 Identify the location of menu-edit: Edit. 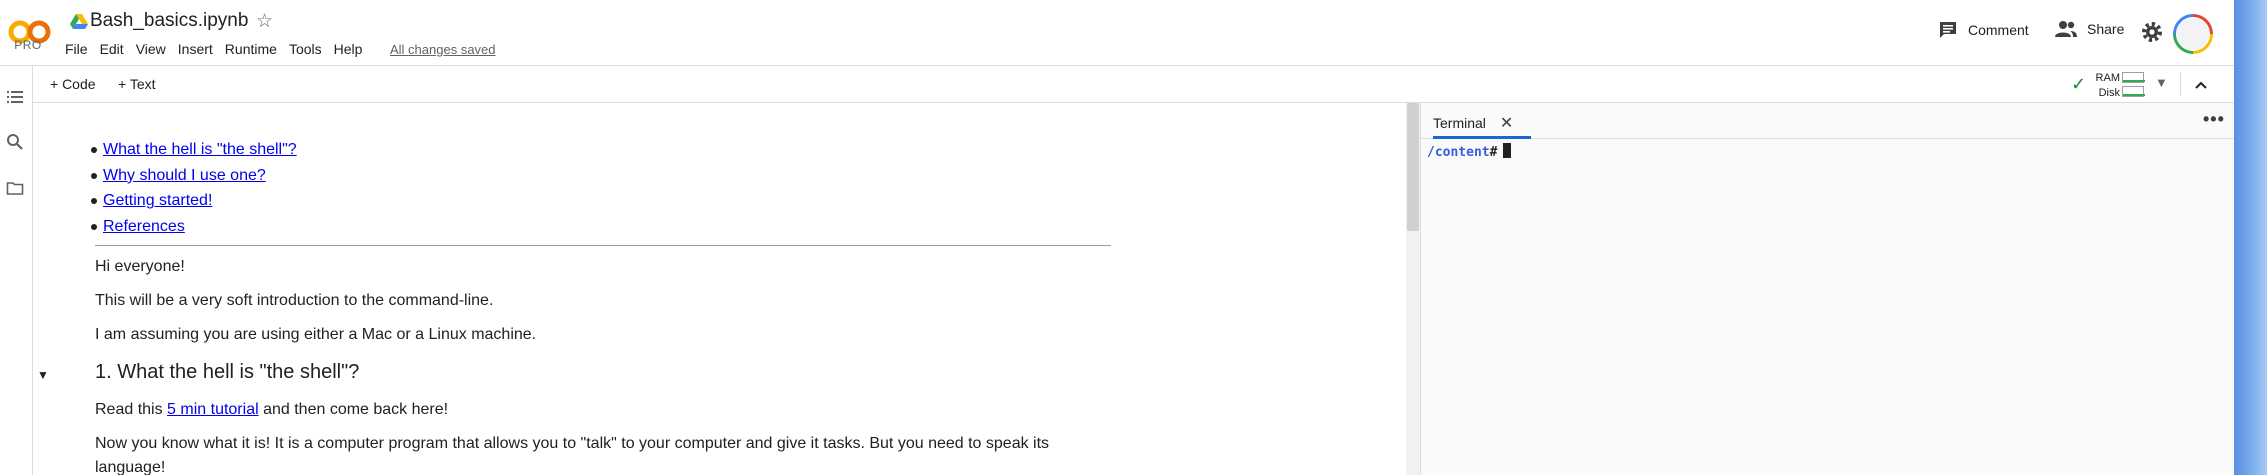
(115, 49).